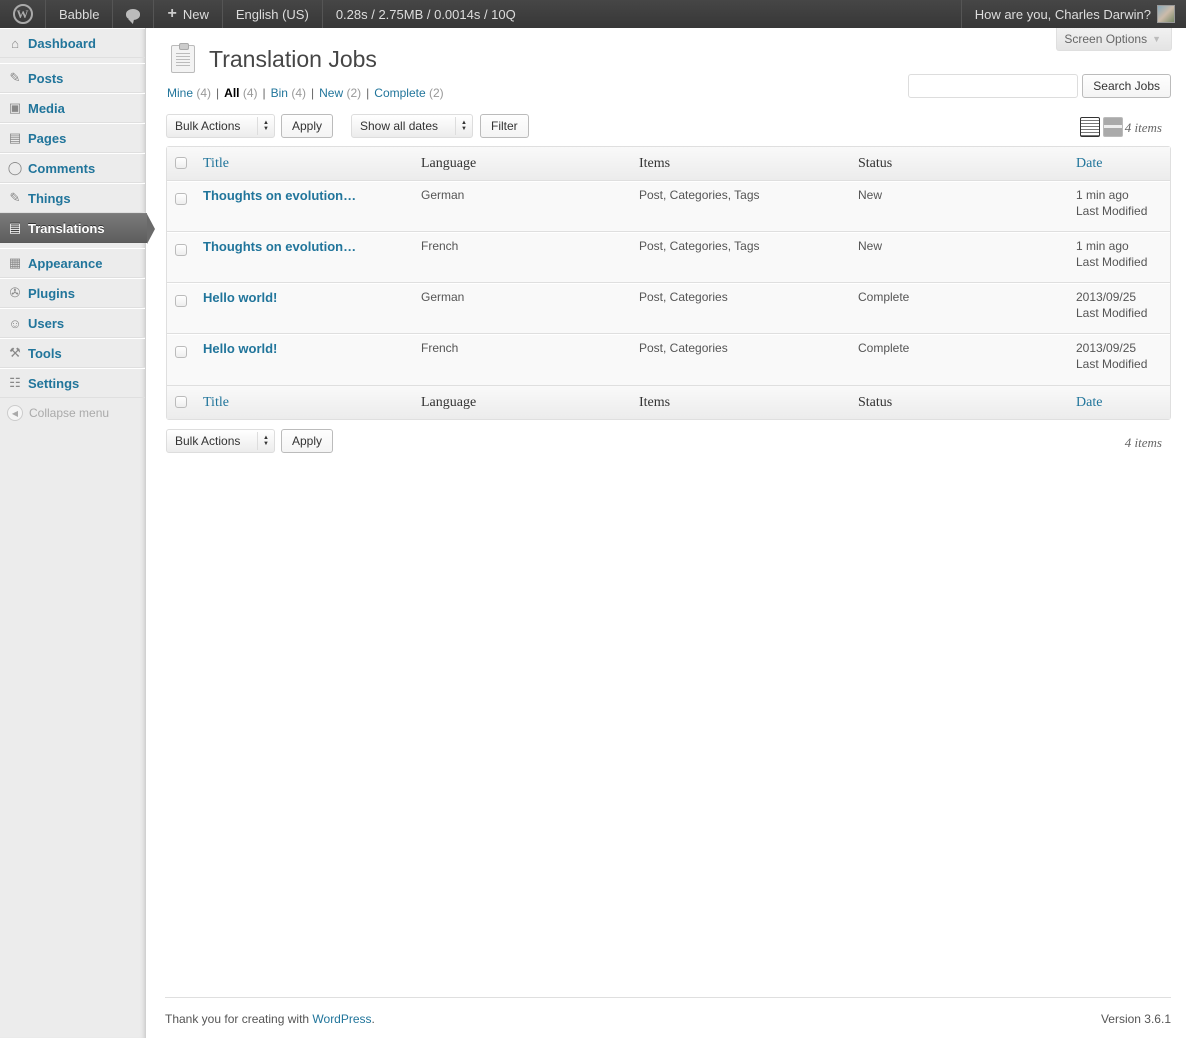 The height and width of the screenshot is (1038, 1186). Describe the element at coordinates (1073, 14) in the screenshot. I see `my-account-menu: How are you, Charles Darwin?` at that location.